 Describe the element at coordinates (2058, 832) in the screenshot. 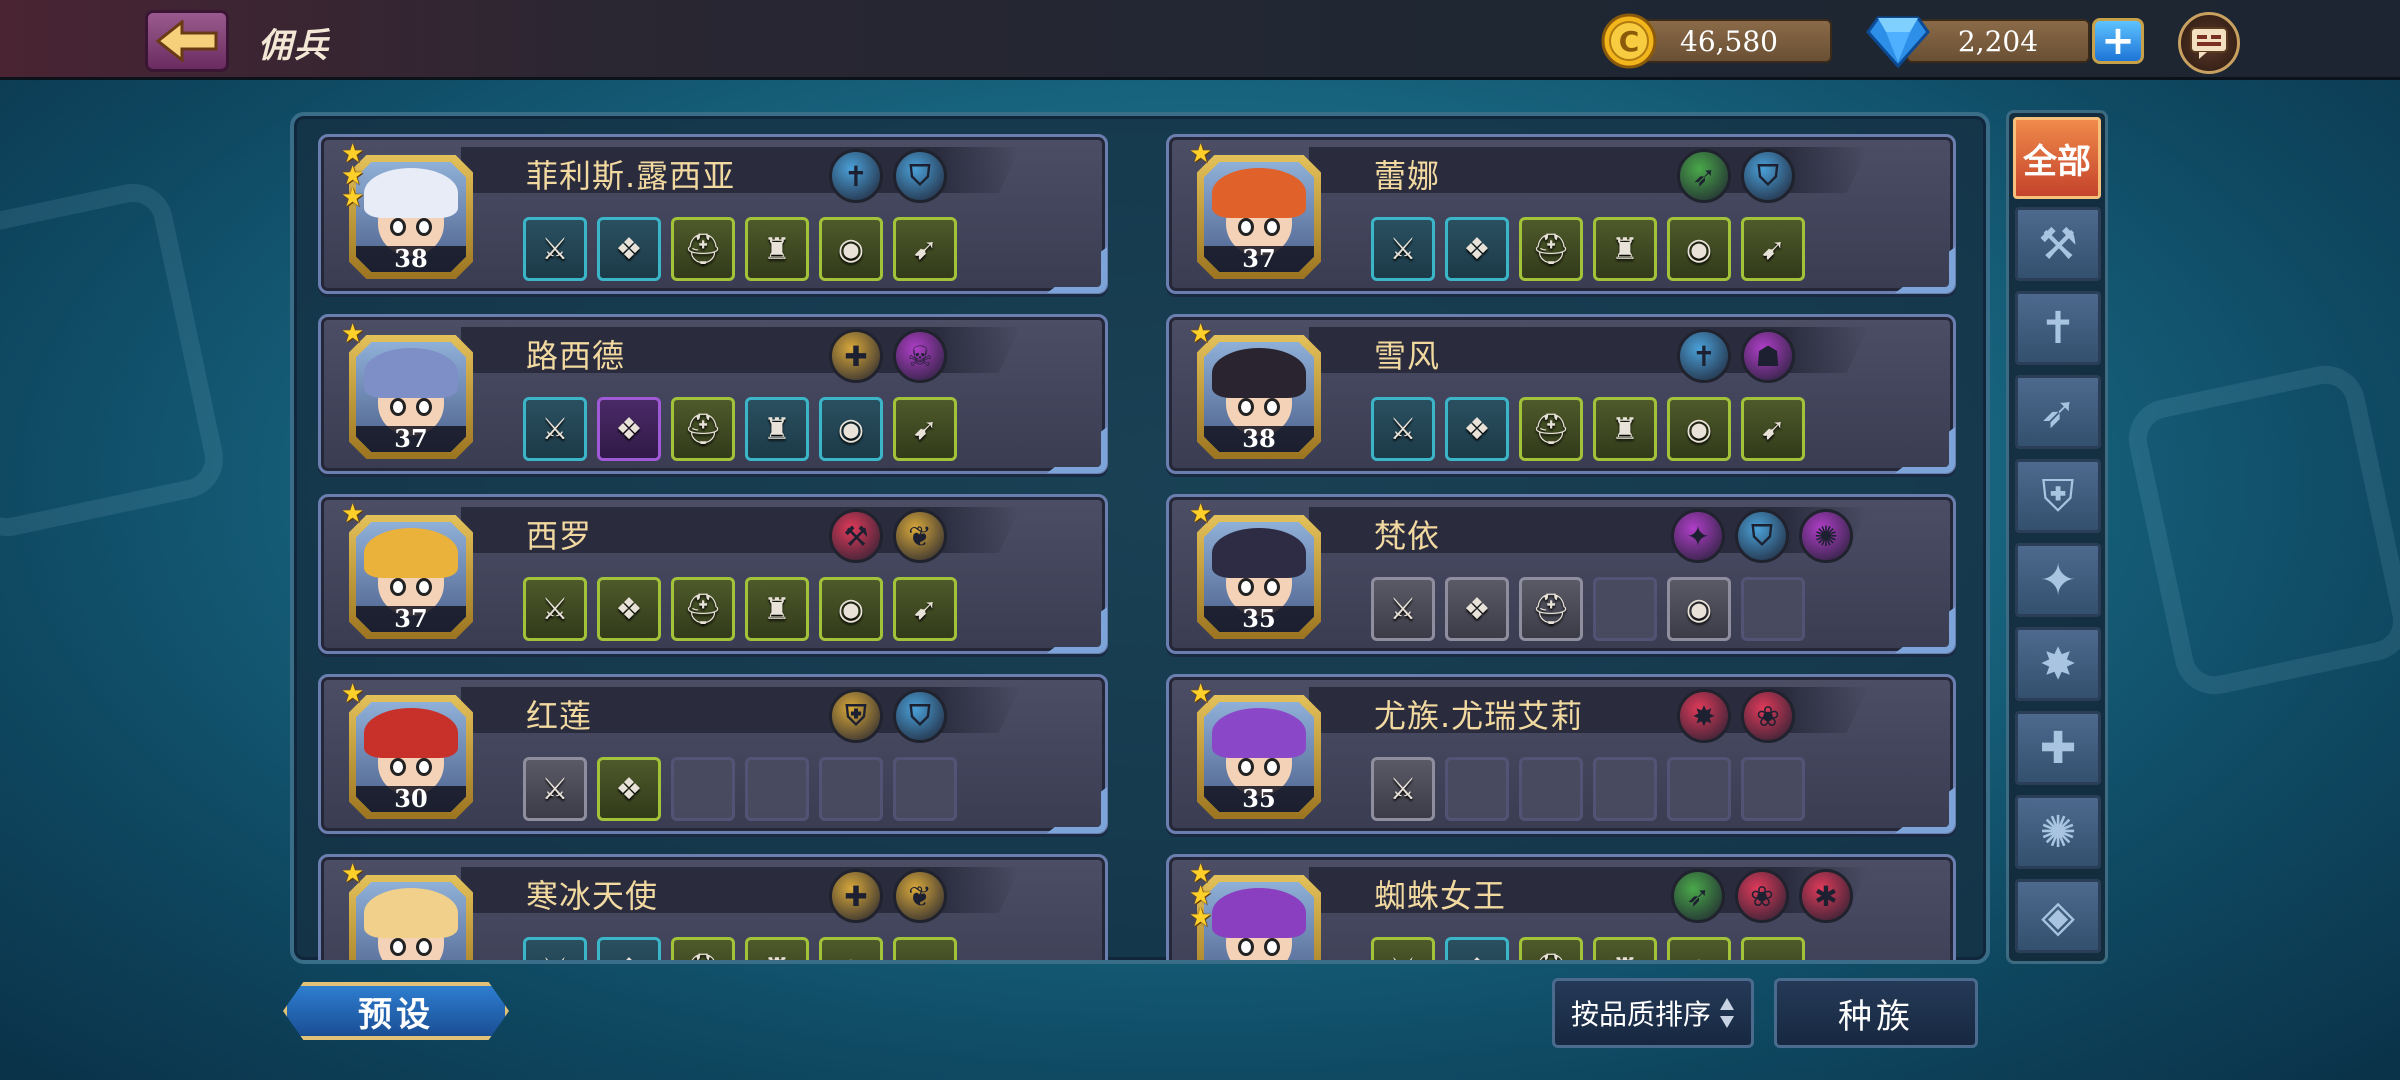

I see `filter-swirl-button: ✺` at that location.